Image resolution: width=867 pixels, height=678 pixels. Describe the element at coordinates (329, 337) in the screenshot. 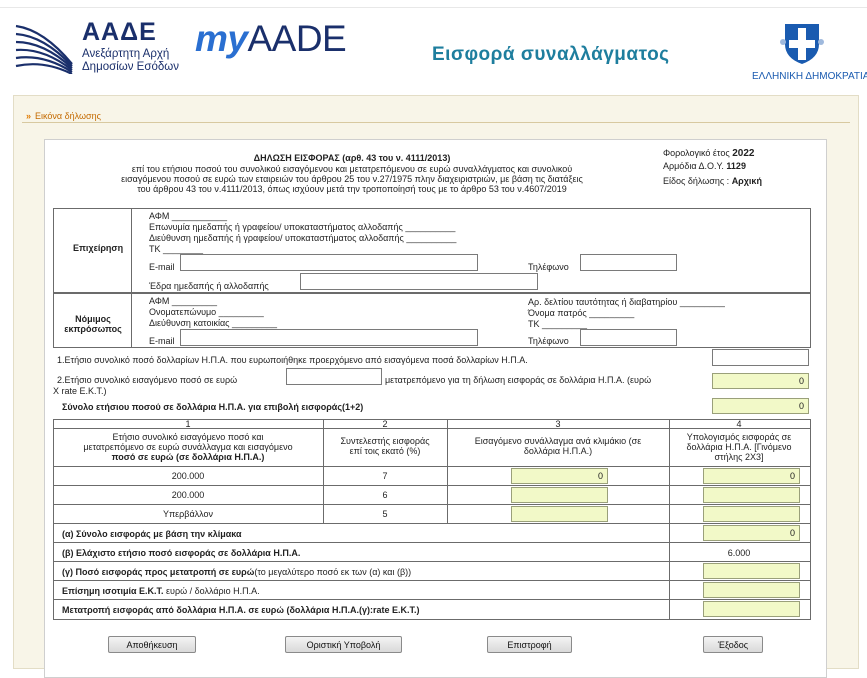

I see `representative-email-input` at that location.